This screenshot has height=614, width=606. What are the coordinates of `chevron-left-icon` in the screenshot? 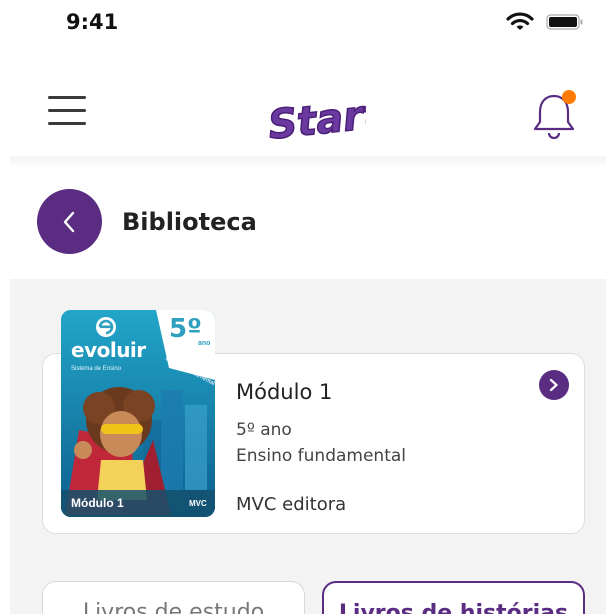 It's located at (69, 222).